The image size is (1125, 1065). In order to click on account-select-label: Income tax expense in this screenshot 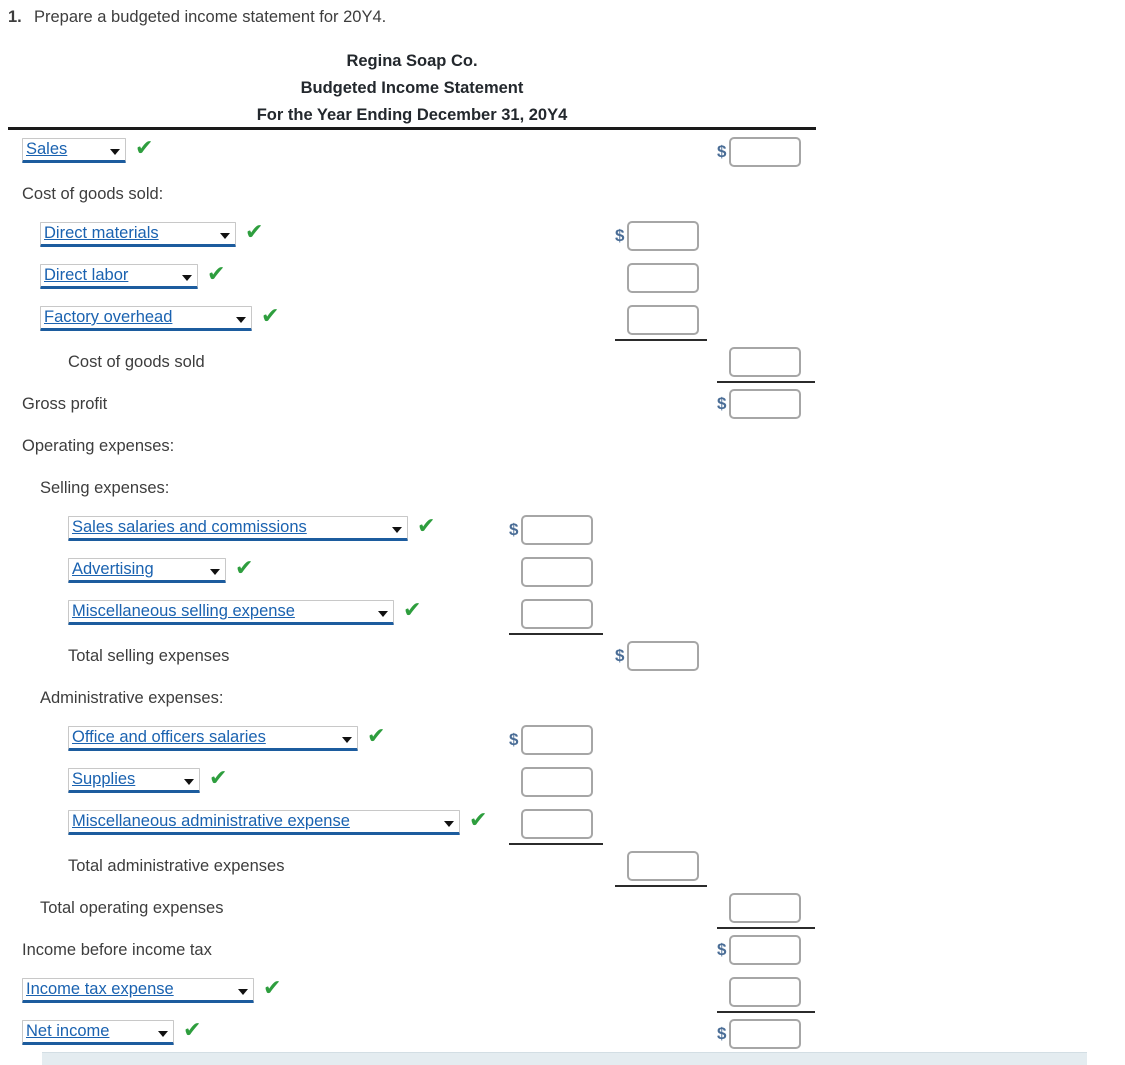, I will do `click(100, 989)`.